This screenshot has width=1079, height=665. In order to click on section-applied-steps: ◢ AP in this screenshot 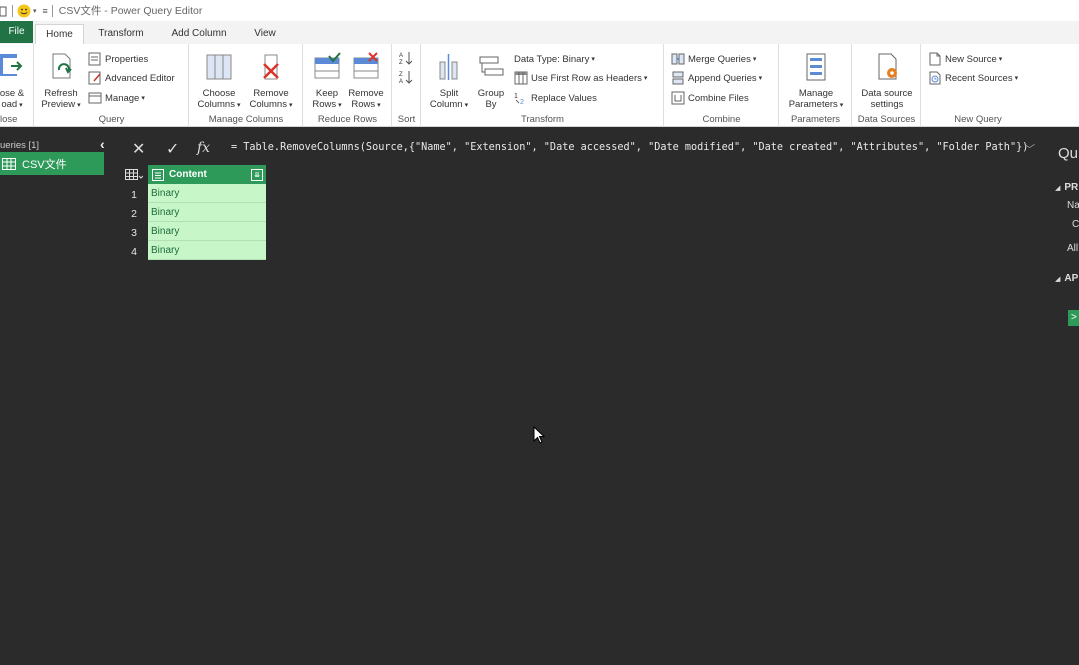, I will do `click(1066, 278)`.